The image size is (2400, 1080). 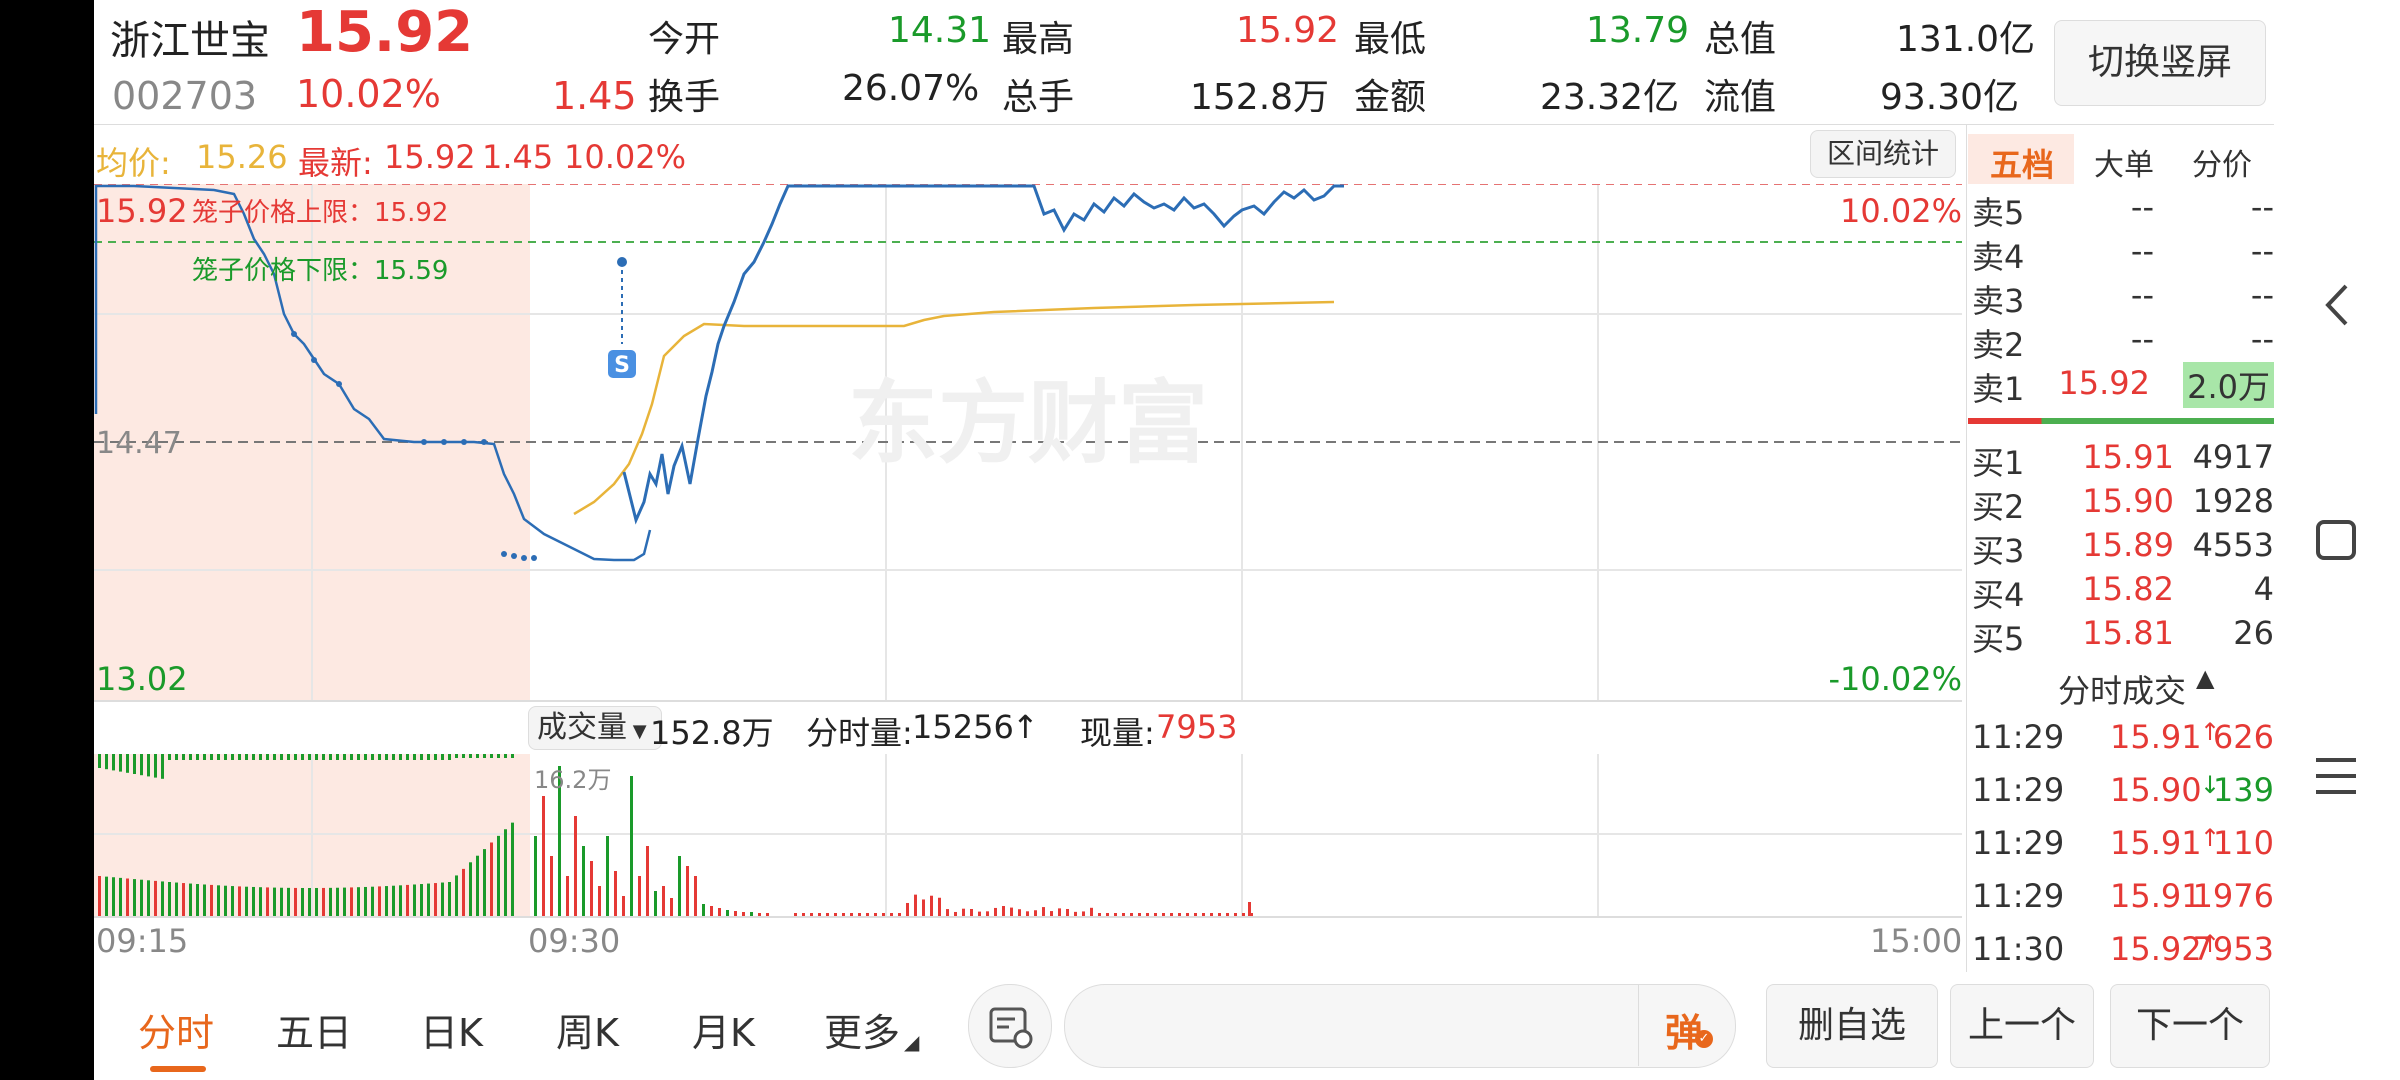 I want to click on prev-stock-button: 上一个, so click(x=2022, y=1026).